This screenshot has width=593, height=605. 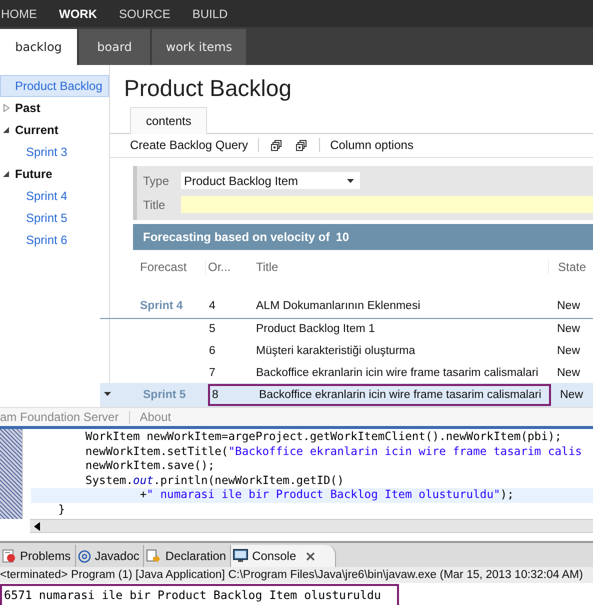 I want to click on velocity-value: 10, so click(x=343, y=237).